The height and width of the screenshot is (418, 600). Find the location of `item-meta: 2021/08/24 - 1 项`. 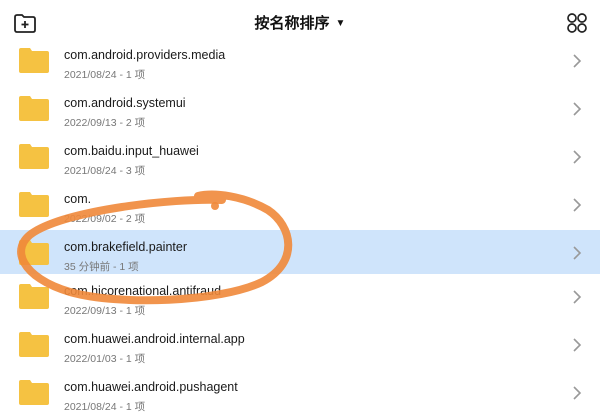

item-meta: 2021/08/24 - 1 项 is located at coordinates (105, 75).